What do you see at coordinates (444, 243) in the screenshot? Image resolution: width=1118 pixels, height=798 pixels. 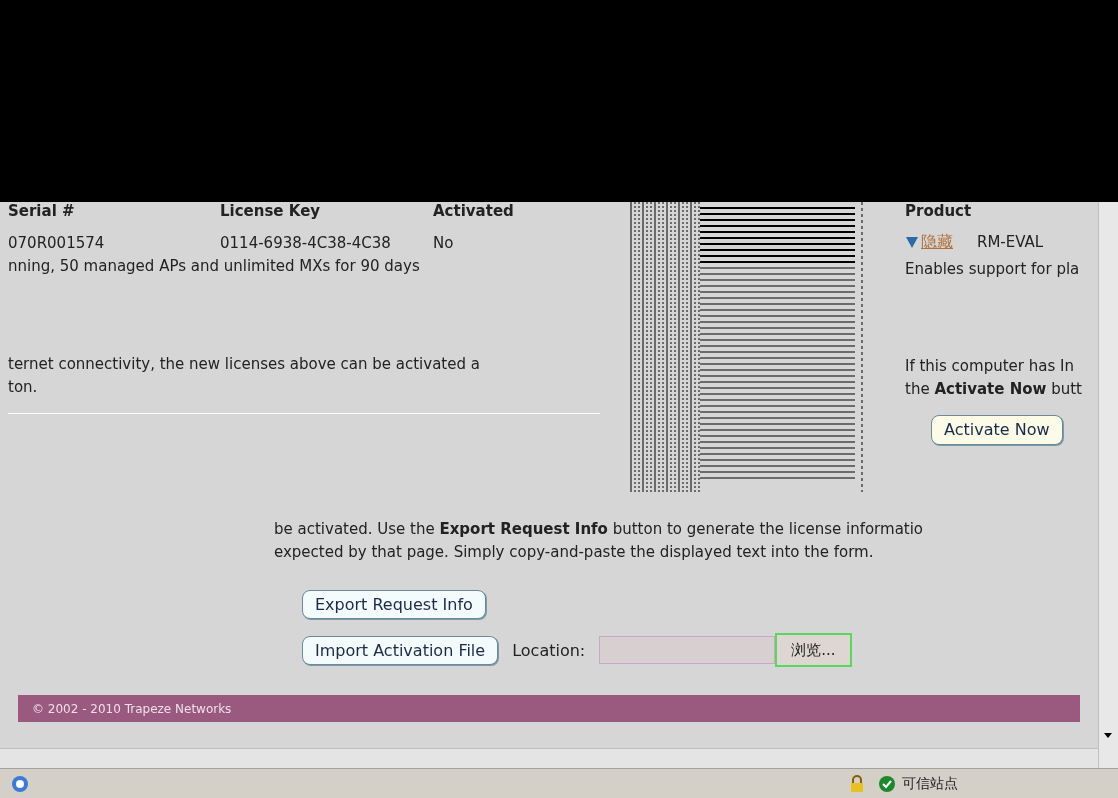 I see `table-cell-text: No` at bounding box center [444, 243].